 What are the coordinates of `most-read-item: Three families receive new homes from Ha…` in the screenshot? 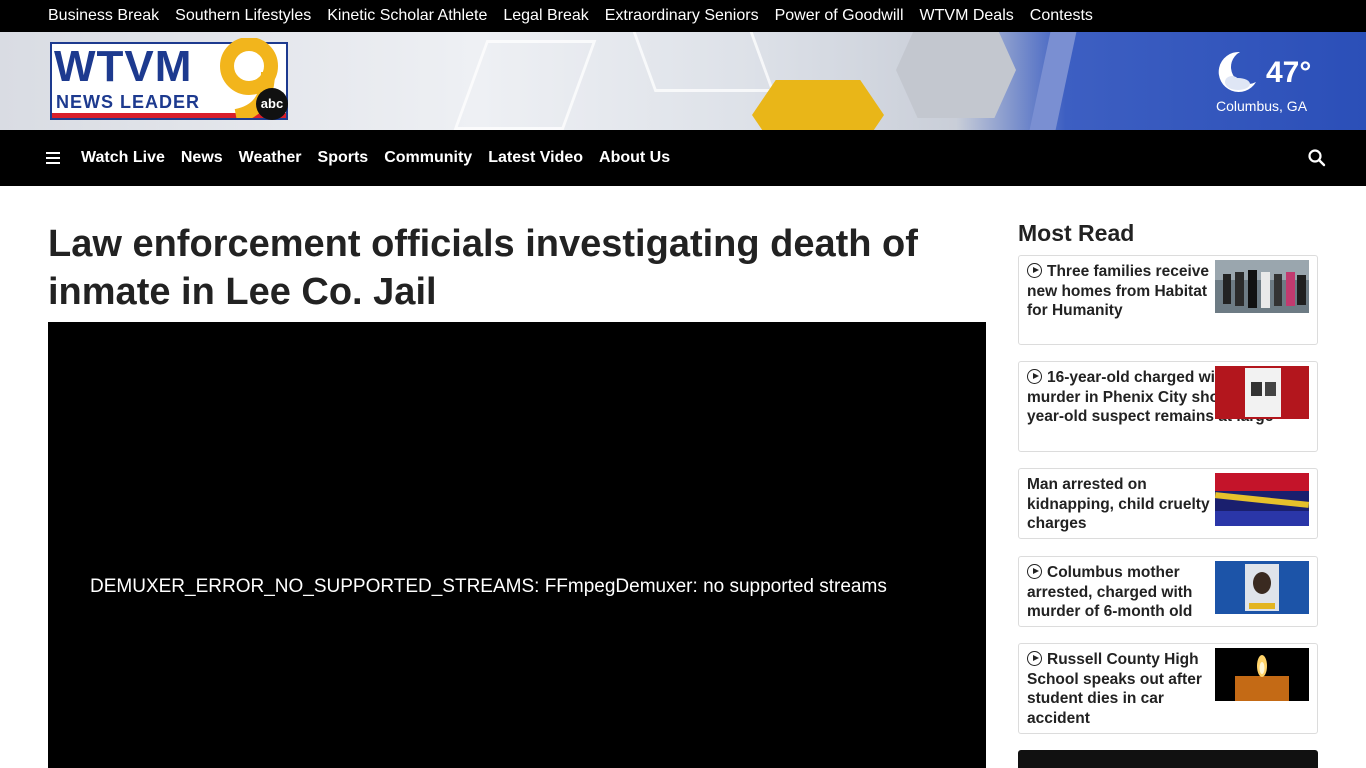 It's located at (1168, 300).